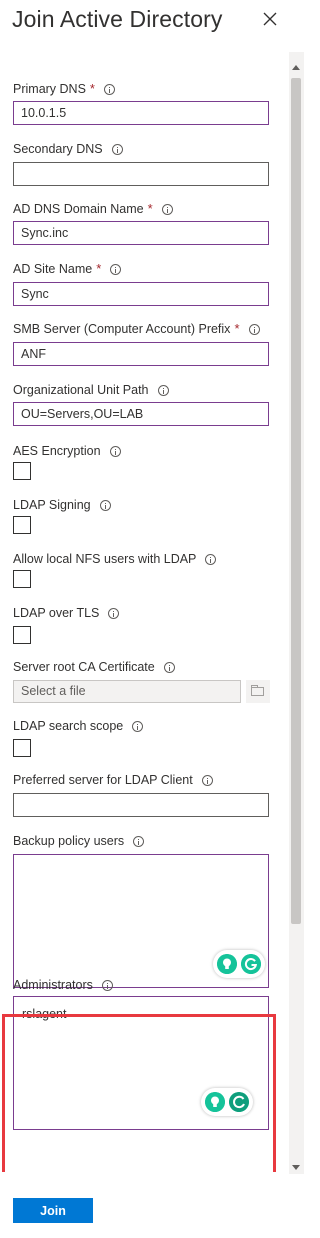 The image size is (320, 1238). I want to click on grammarly-widget, so click(239, 964).